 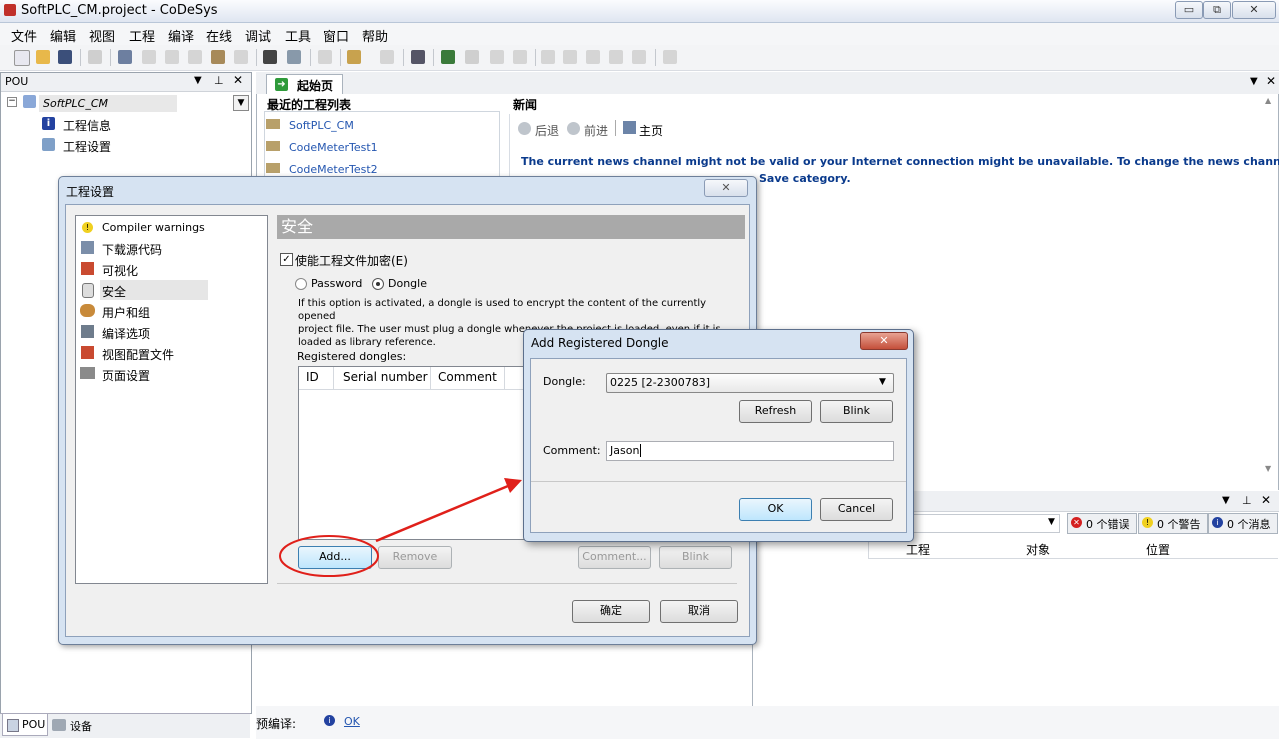 What do you see at coordinates (548, 57) in the screenshot?
I see `step-over-icon` at bounding box center [548, 57].